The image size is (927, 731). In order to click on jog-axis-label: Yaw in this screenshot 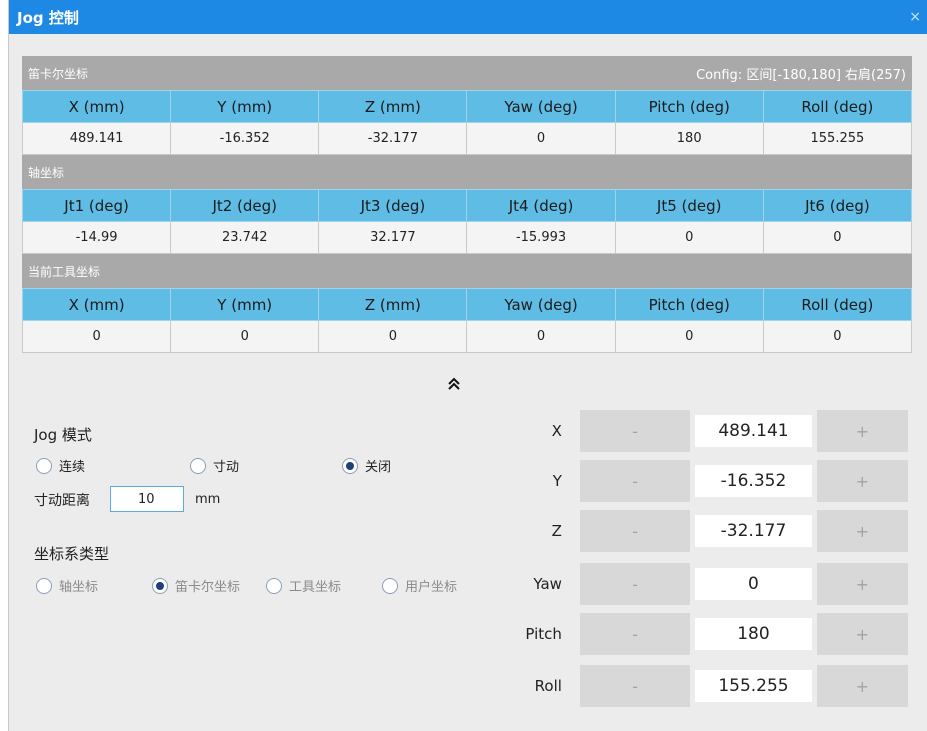, I will do `click(547, 584)`.